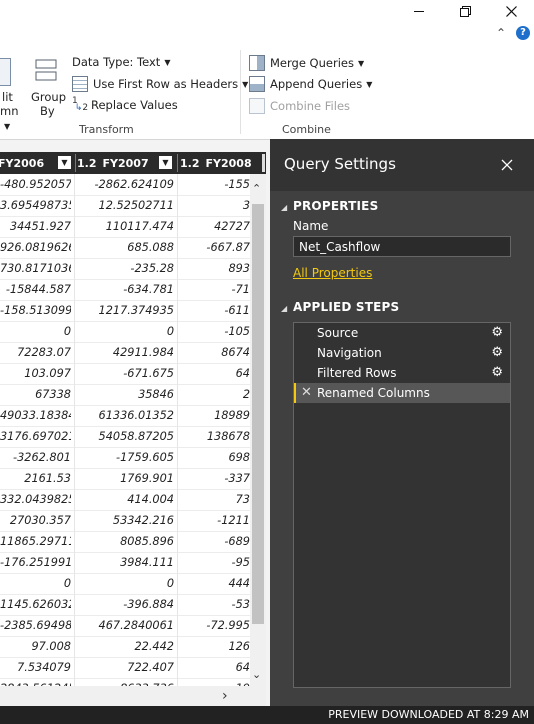  I want to click on table-cell: 138678, so click(215, 436).